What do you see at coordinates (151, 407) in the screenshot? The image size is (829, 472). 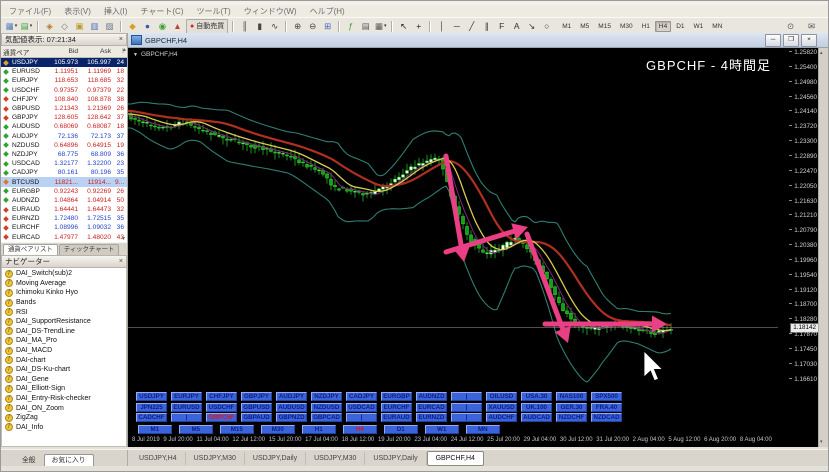 I see `pair-button: JPN225` at bounding box center [151, 407].